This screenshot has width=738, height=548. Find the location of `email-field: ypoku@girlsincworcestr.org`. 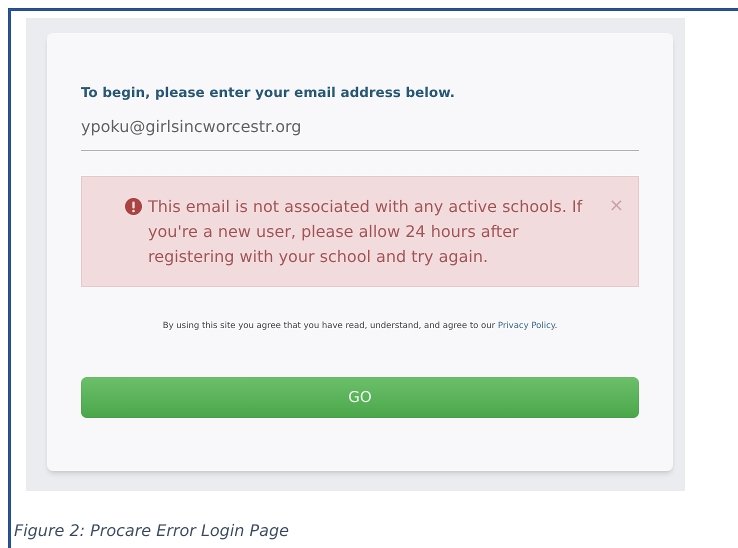

email-field: ypoku@girlsincworcestr.org is located at coordinates (360, 131).